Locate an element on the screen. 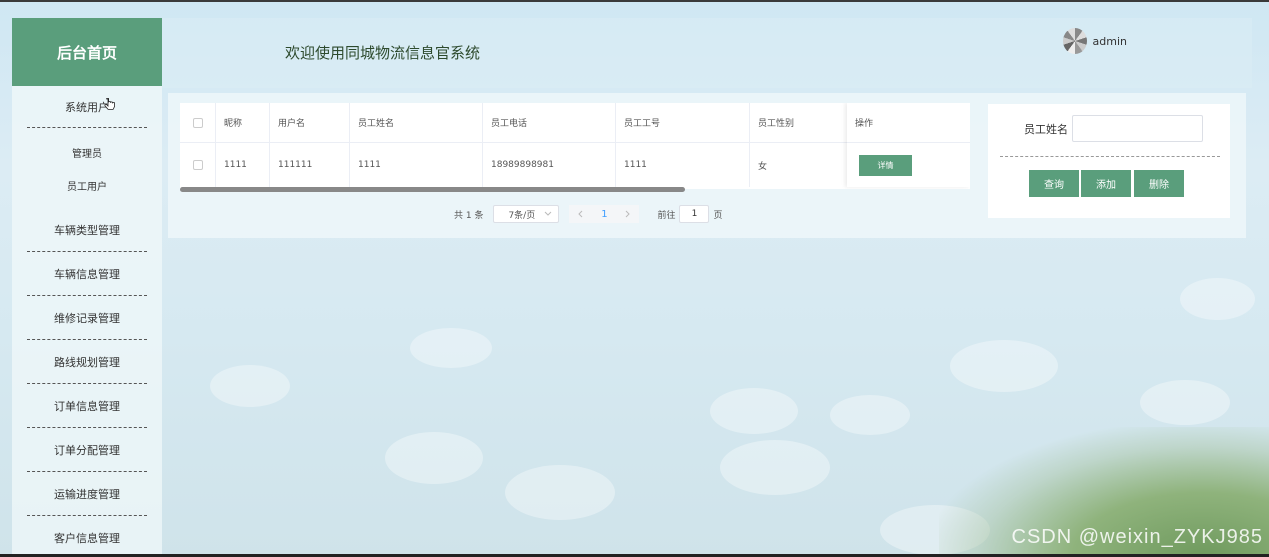 Image resolution: width=1269 pixels, height=557 pixels. user-menu: admin is located at coordinates (1094, 41).